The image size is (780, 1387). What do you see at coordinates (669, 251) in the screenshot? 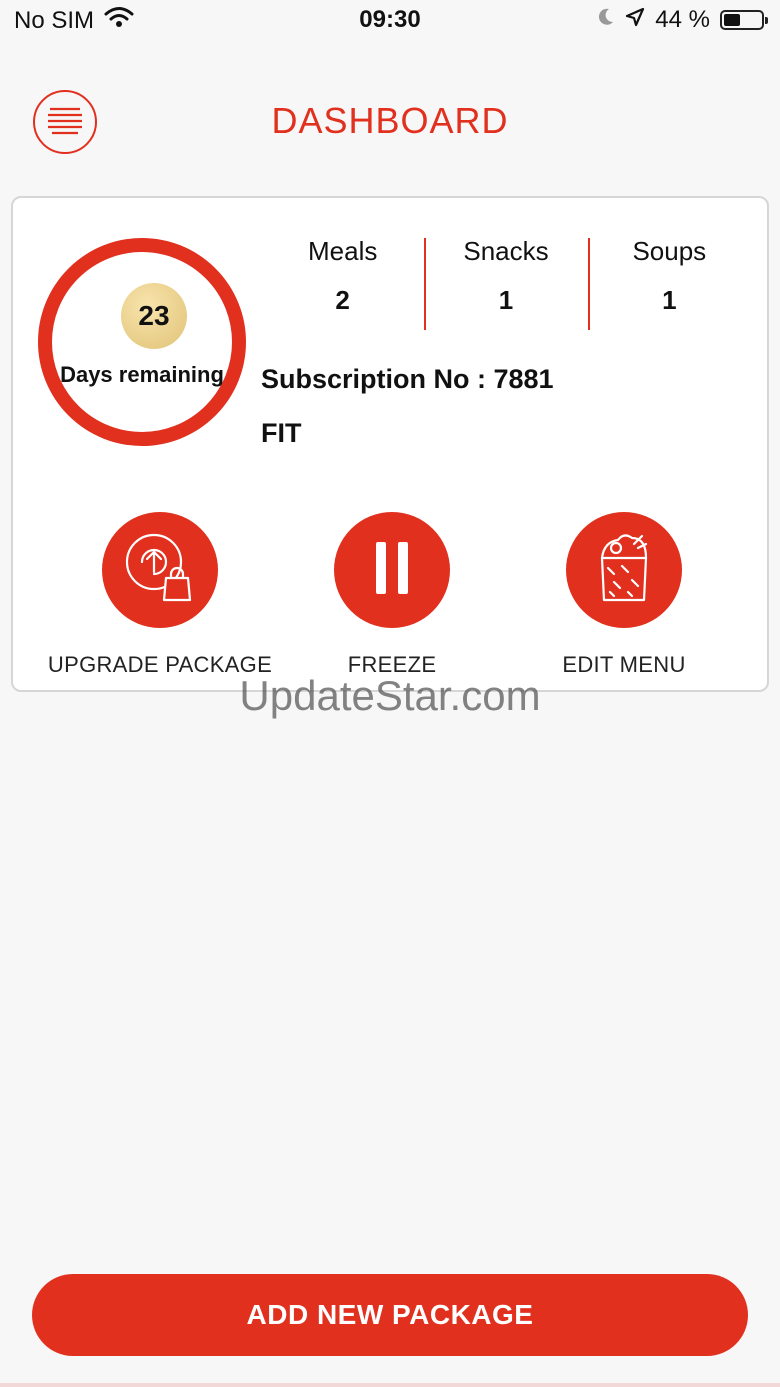
I see `stat-name: Soups` at bounding box center [669, 251].